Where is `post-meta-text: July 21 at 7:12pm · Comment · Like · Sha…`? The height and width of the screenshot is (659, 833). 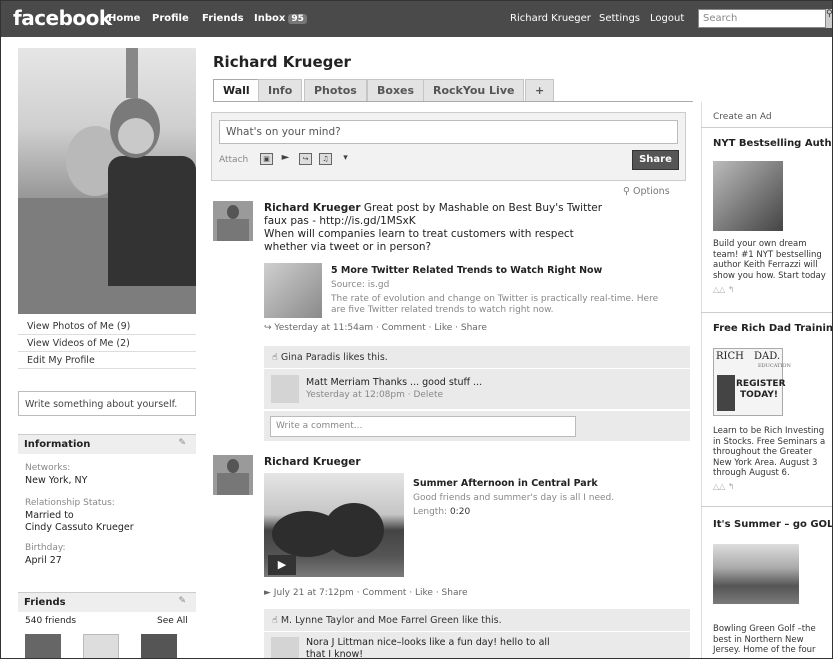 post-meta-text: July 21 at 7:12pm · Comment · Like · Sha… is located at coordinates (371, 593).